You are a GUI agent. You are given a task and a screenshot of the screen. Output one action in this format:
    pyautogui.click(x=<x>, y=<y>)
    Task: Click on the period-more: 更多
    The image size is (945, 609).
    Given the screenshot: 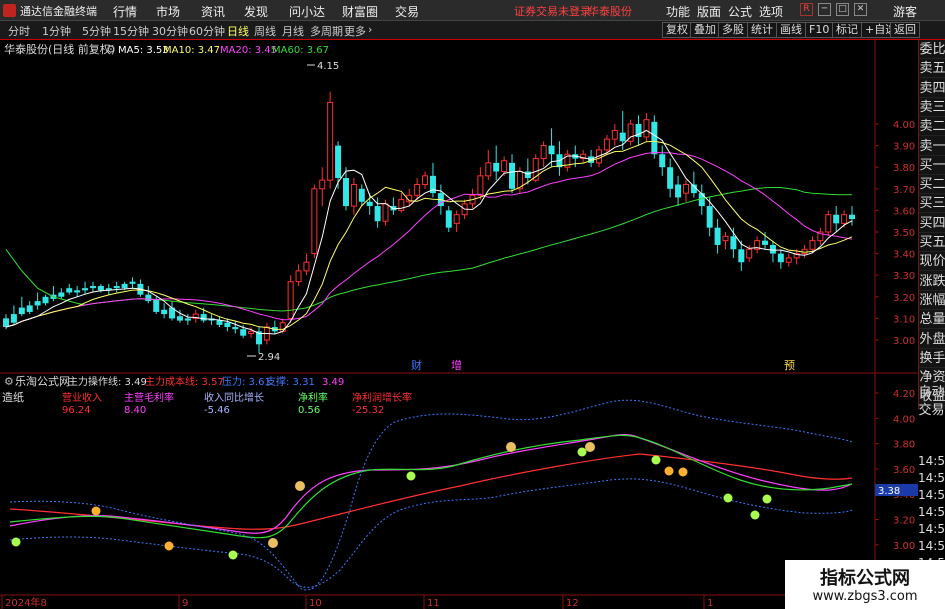 What is the action you would take?
    pyautogui.click(x=355, y=31)
    